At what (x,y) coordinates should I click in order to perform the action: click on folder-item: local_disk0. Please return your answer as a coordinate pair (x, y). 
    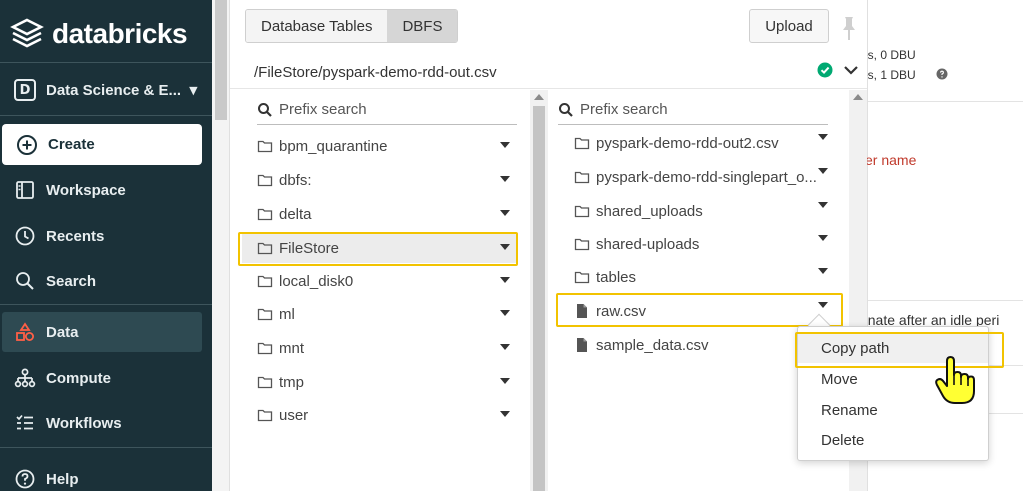
    Looking at the image, I should click on (380, 281).